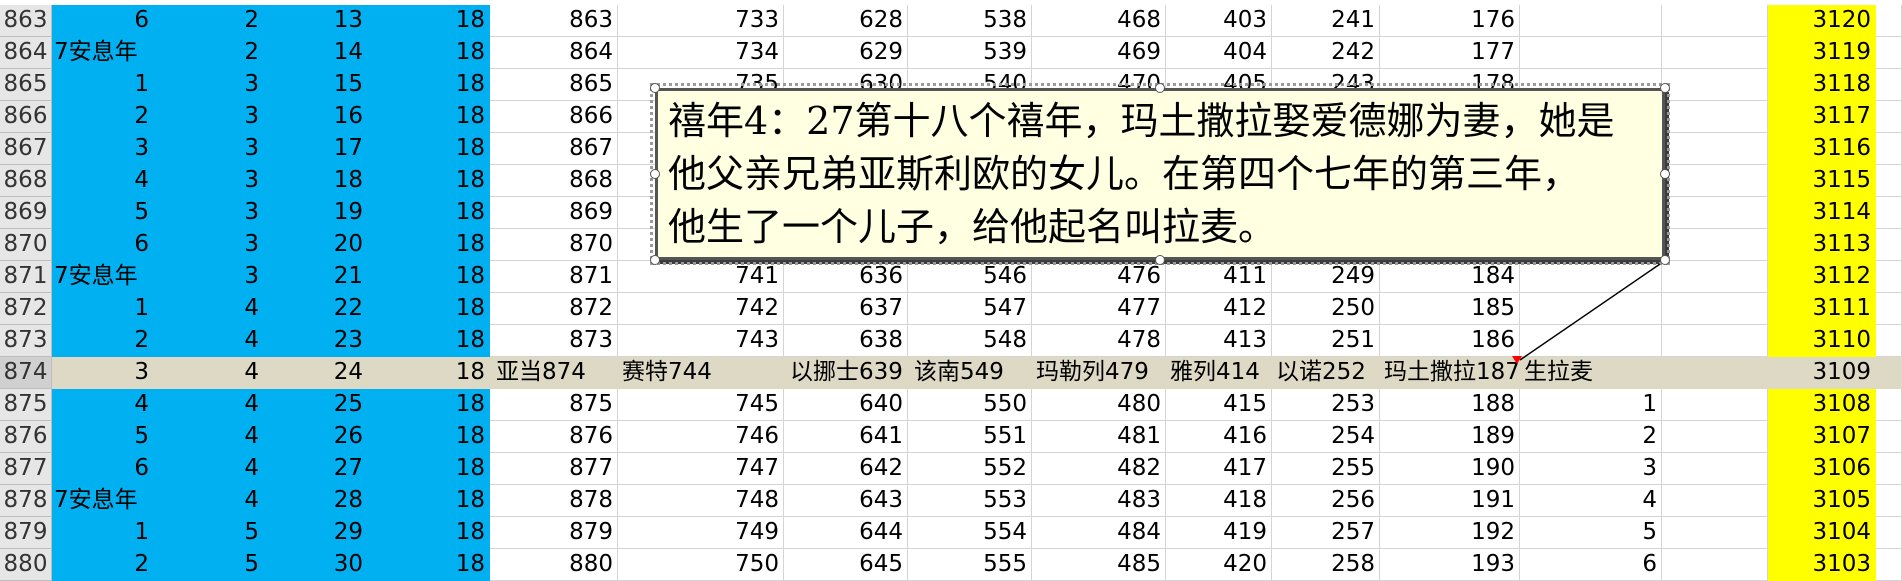 The image size is (1902, 581). Describe the element at coordinates (970, 309) in the screenshot. I see `cell: 547` at that location.